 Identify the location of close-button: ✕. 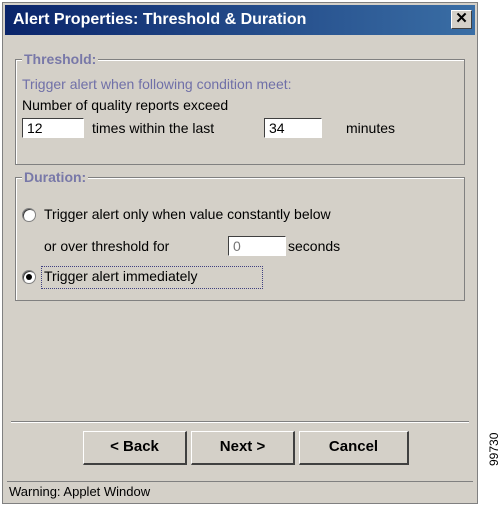
(461, 19).